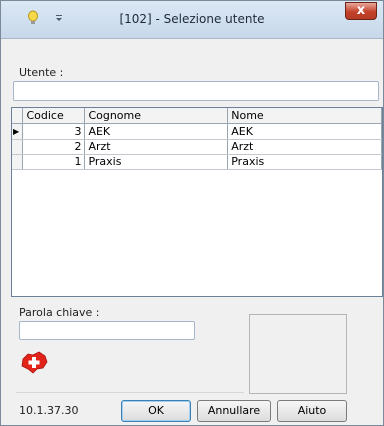 This screenshot has width=384, height=426. Describe the element at coordinates (156, 411) in the screenshot. I see `ok-button: OK` at that location.